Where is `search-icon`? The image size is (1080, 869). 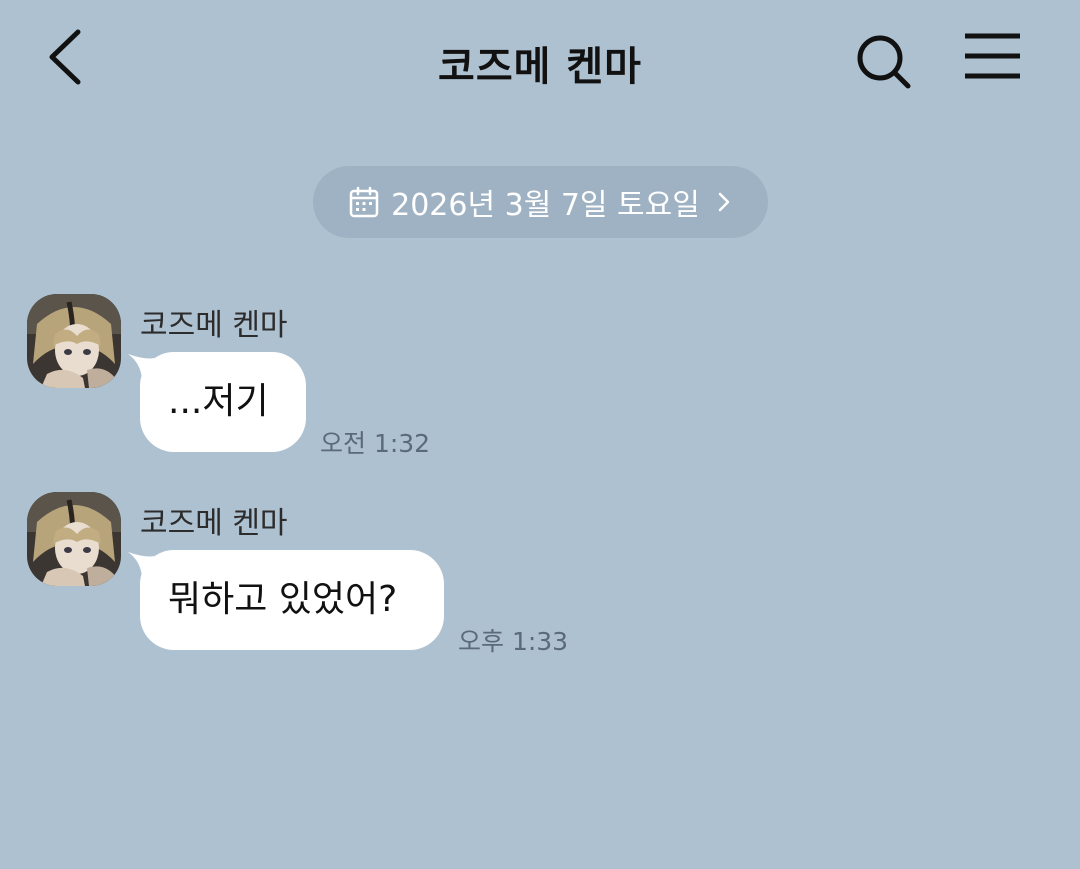 search-icon is located at coordinates (884, 62).